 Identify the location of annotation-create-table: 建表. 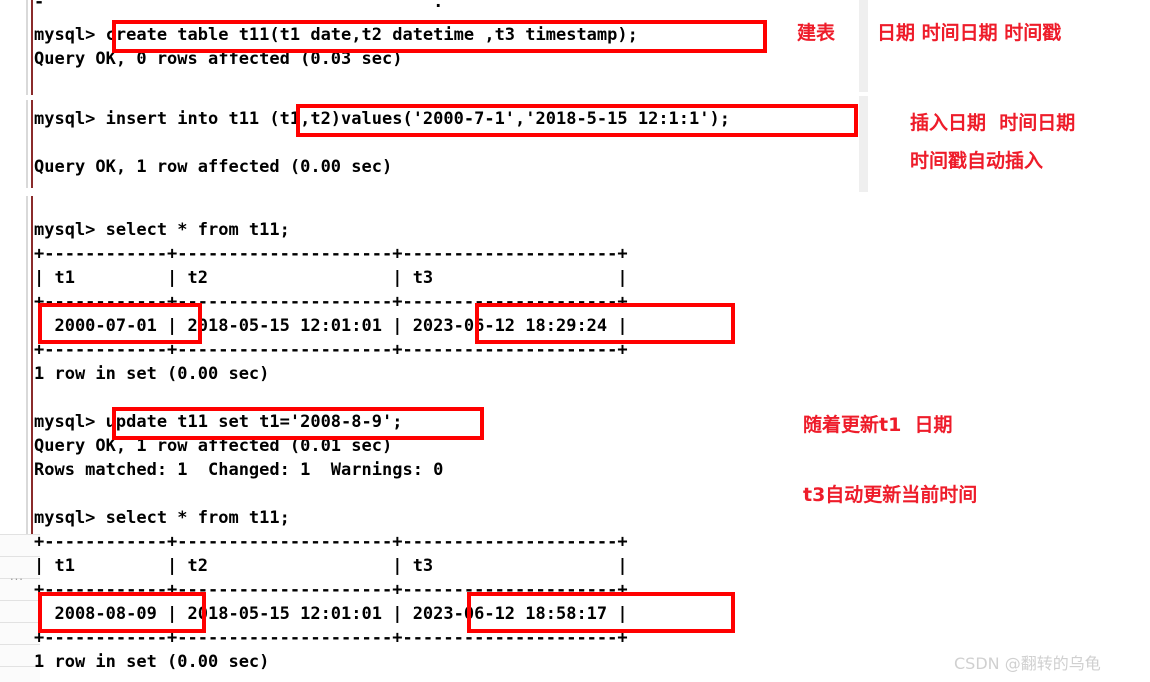
(816, 33).